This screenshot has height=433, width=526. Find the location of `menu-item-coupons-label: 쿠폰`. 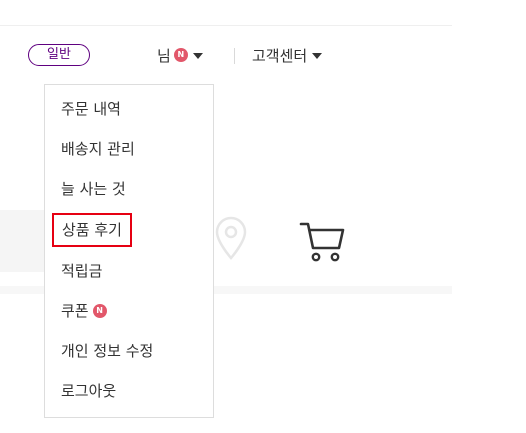

menu-item-coupons-label: 쿠폰 is located at coordinates (75, 311).